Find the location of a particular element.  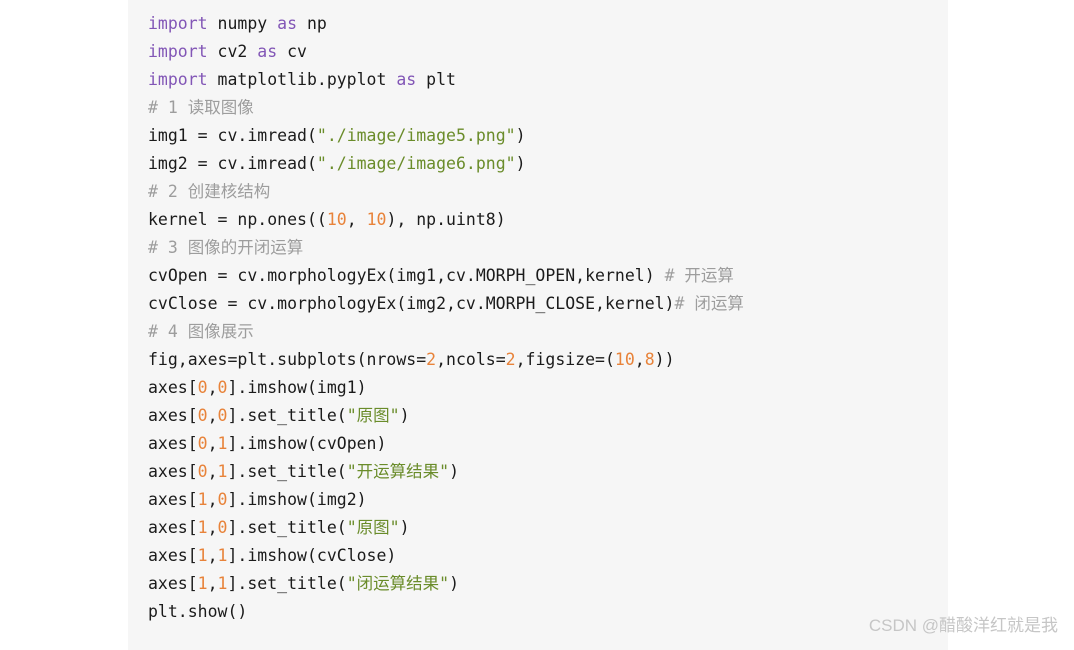

code-line: axes[0,0].imshow(img1) is located at coordinates (548, 388).